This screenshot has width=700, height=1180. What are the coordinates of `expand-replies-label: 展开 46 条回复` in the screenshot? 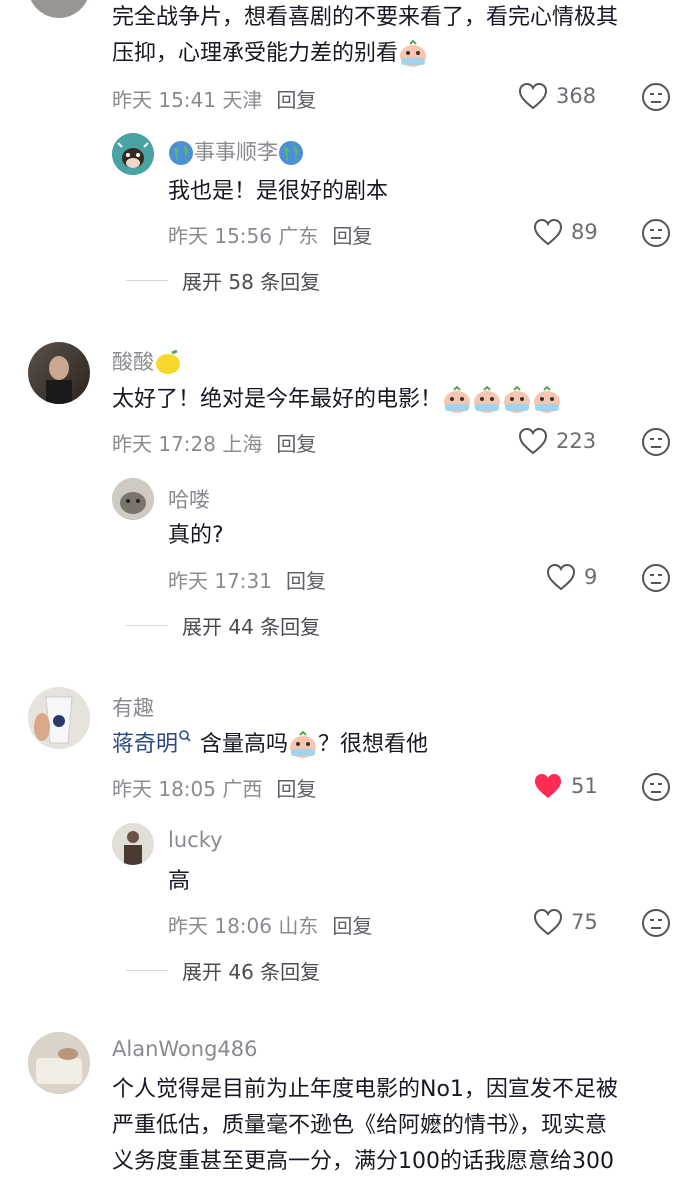 It's located at (251, 972).